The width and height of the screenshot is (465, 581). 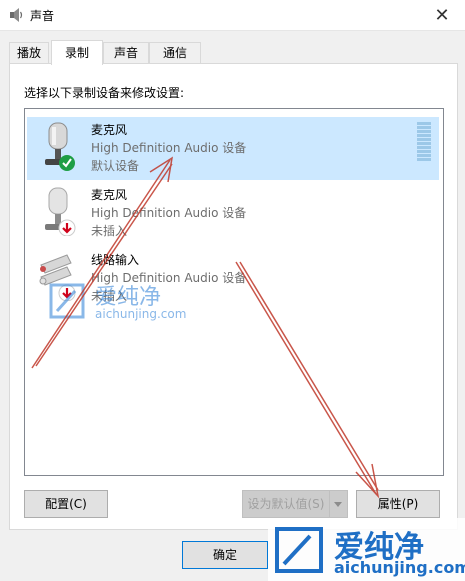 I want to click on tab-sounds: 声音, so click(x=126, y=52).